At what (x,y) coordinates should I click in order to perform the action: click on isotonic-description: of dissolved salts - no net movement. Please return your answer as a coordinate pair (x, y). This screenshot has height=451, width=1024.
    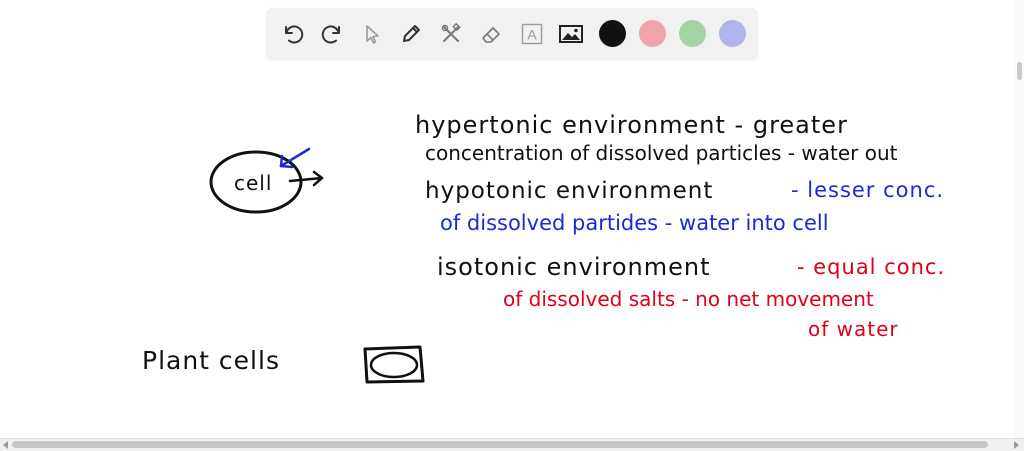
    Looking at the image, I should click on (688, 299).